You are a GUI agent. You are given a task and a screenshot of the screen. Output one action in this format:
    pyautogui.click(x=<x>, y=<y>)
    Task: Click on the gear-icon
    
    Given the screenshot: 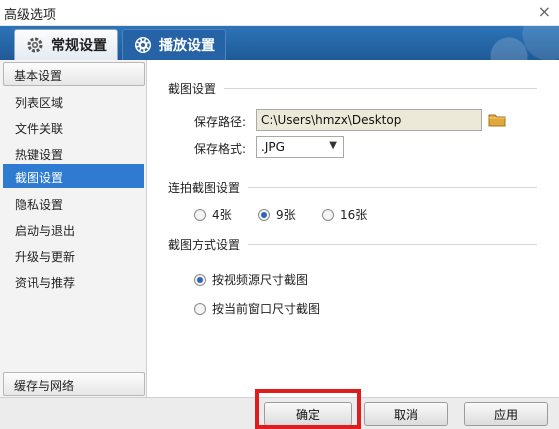 What is the action you would take?
    pyautogui.click(x=35, y=45)
    